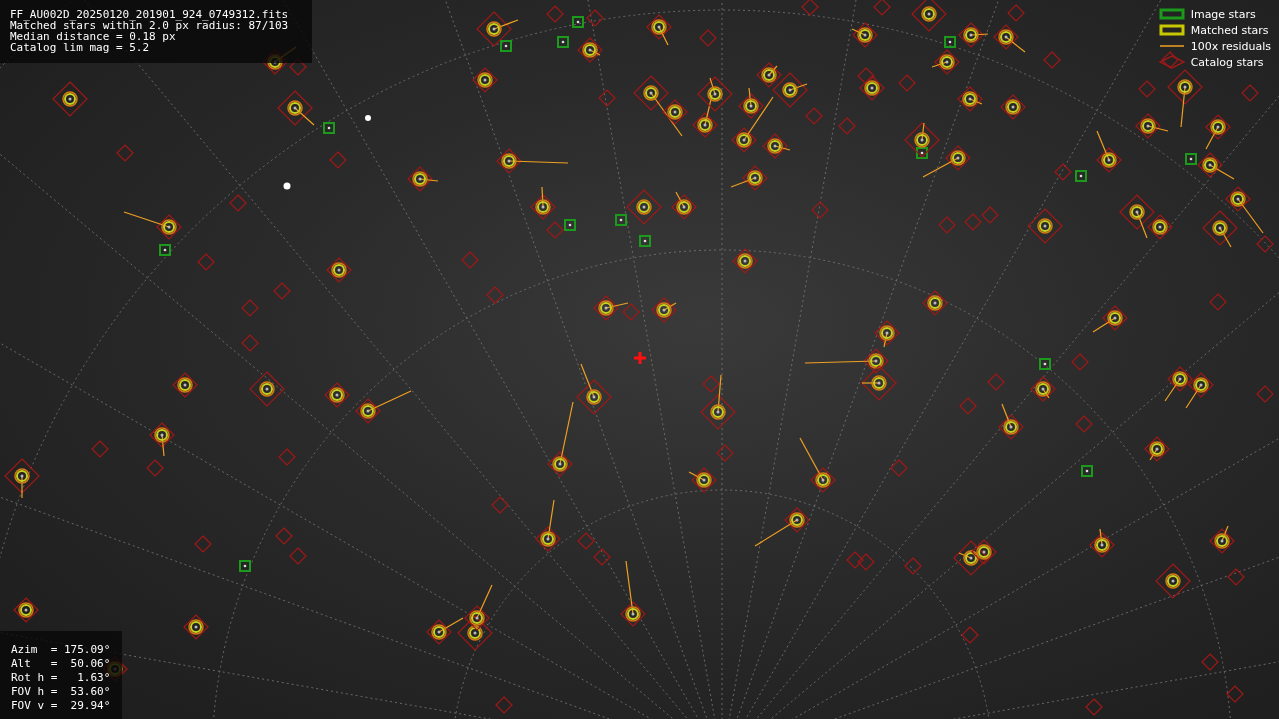 This screenshot has width=1279, height=719. What do you see at coordinates (61, 705) in the screenshot?
I see `pointing-text: FOV v = 29.94°` at bounding box center [61, 705].